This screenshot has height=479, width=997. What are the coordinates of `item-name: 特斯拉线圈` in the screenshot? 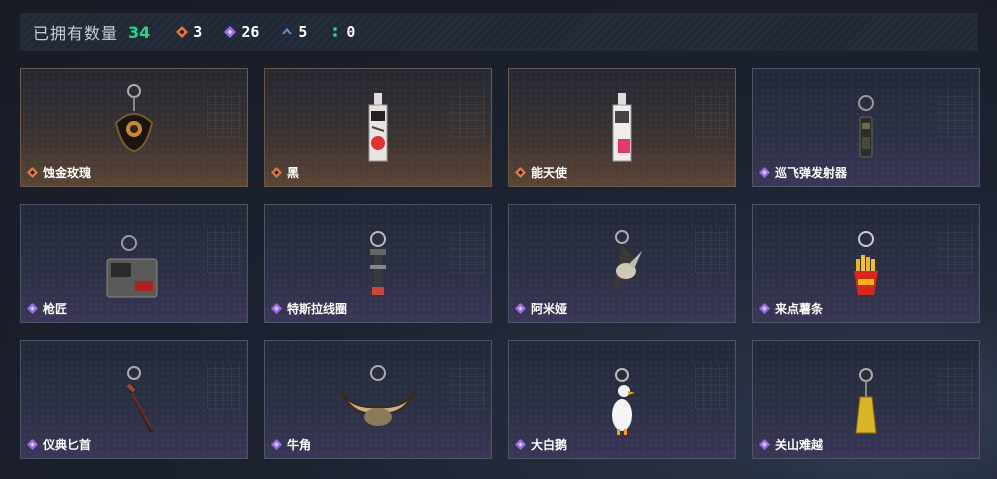 It's located at (309, 308).